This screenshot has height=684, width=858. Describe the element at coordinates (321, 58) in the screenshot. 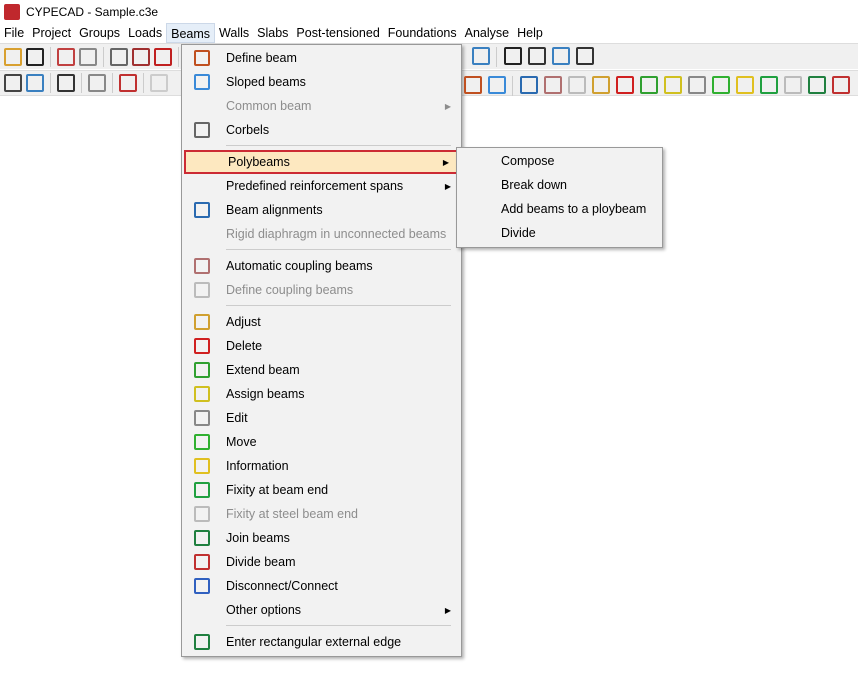

I see `menu-item-define-beam: Define beam` at that location.